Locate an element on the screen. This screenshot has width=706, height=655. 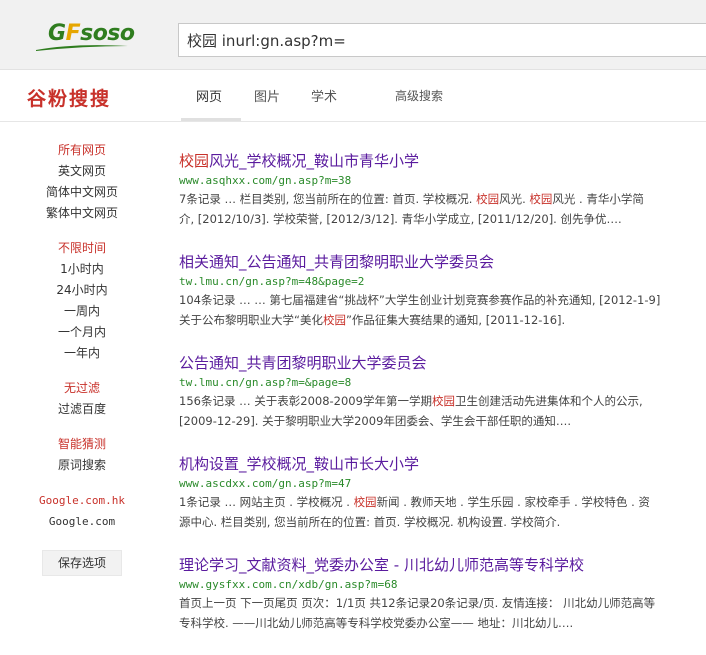
time-filter-group: 不限时间 1小时内 24小时内 一周内 一个月内 一年内 is located at coordinates (82, 301).